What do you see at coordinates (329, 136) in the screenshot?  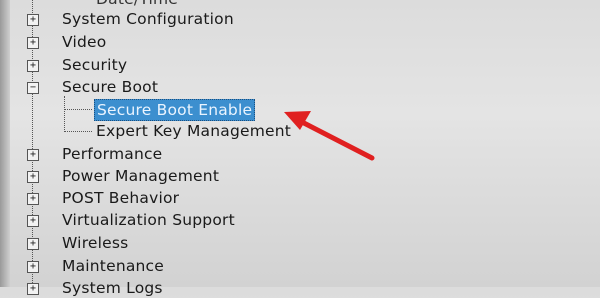 I see `annotation-arrow-icon` at bounding box center [329, 136].